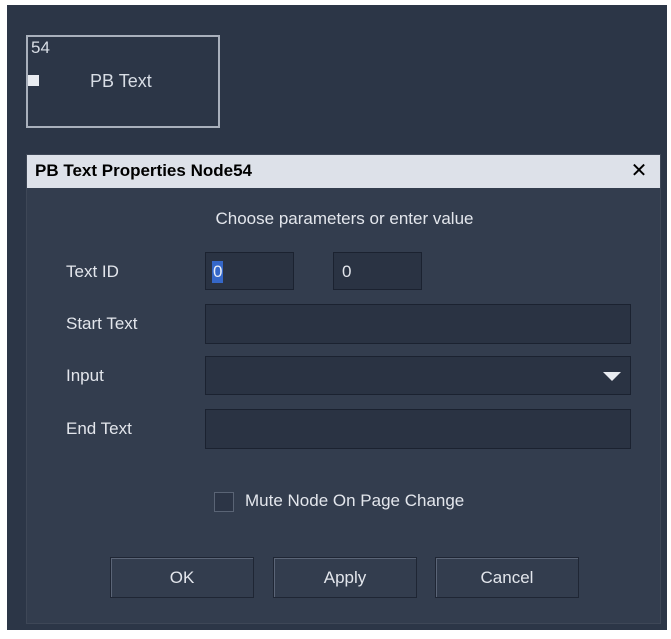 The image size is (671, 639). What do you see at coordinates (99, 428) in the screenshot?
I see `end-text-label: End Text` at bounding box center [99, 428].